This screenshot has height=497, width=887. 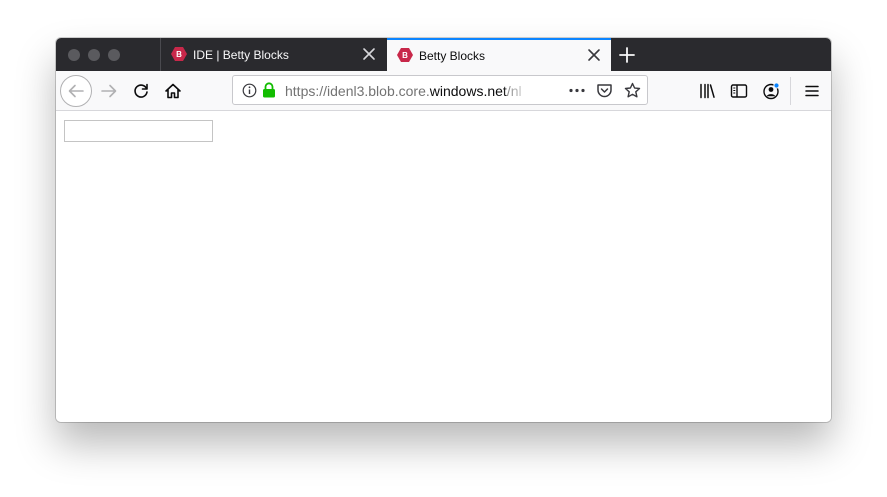 I want to click on url-text: https://idenl3.blob.core.windows.net/nl, so click(x=408, y=91).